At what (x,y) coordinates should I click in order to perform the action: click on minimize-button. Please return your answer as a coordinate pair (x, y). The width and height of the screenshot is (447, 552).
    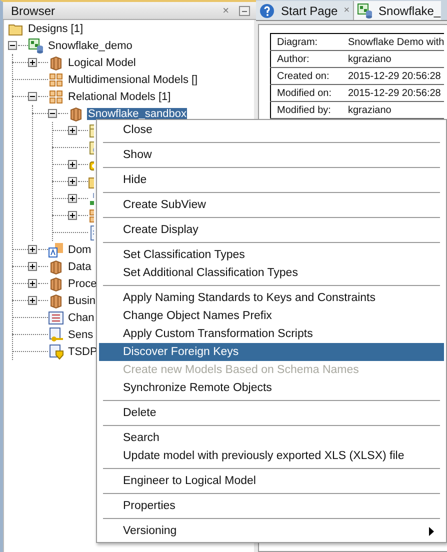
    Looking at the image, I should click on (244, 11).